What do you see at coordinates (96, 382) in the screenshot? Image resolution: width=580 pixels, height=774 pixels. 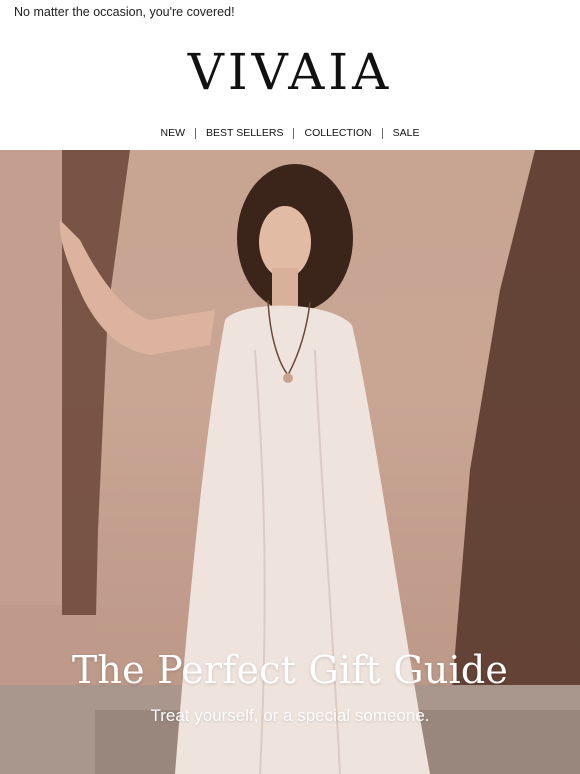 I see `hero-shadow-left` at bounding box center [96, 382].